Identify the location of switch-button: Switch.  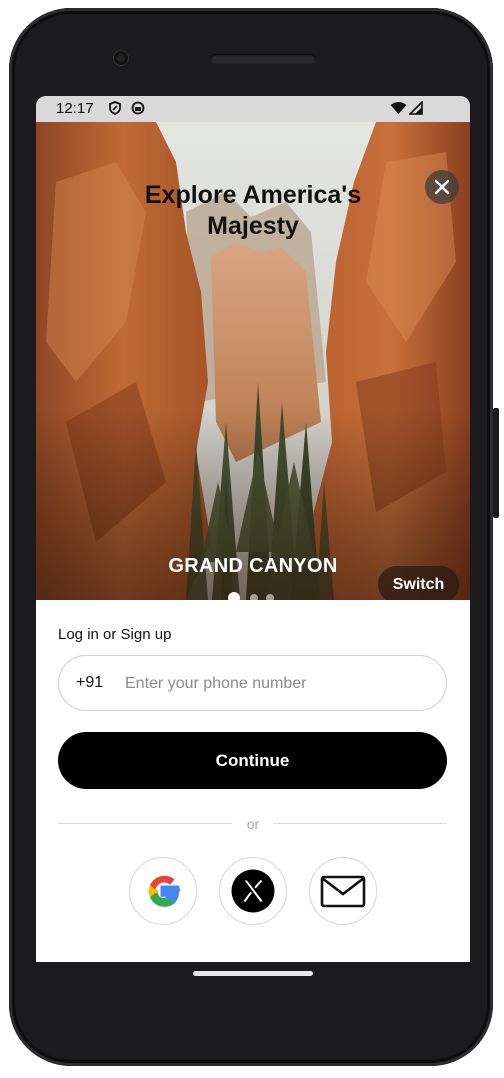
(418, 583).